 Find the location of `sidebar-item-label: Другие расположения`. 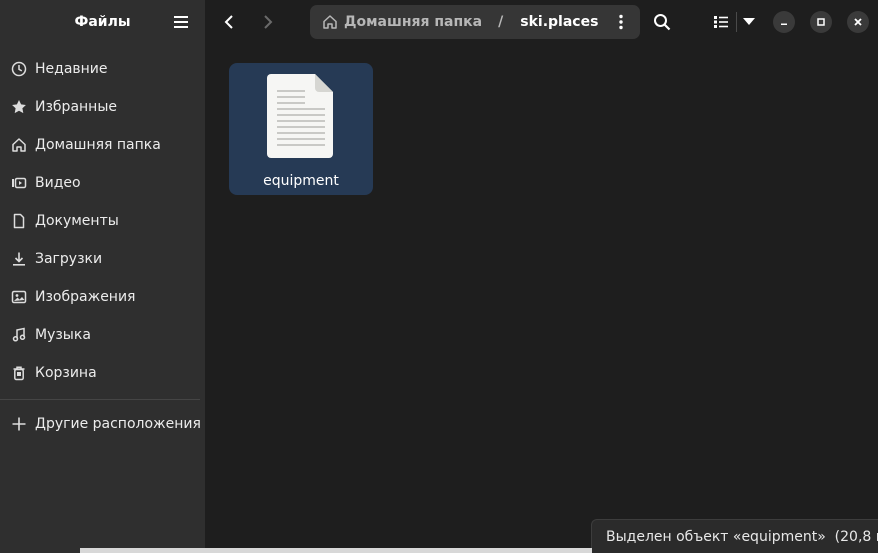

sidebar-item-label: Другие расположения is located at coordinates (118, 424).